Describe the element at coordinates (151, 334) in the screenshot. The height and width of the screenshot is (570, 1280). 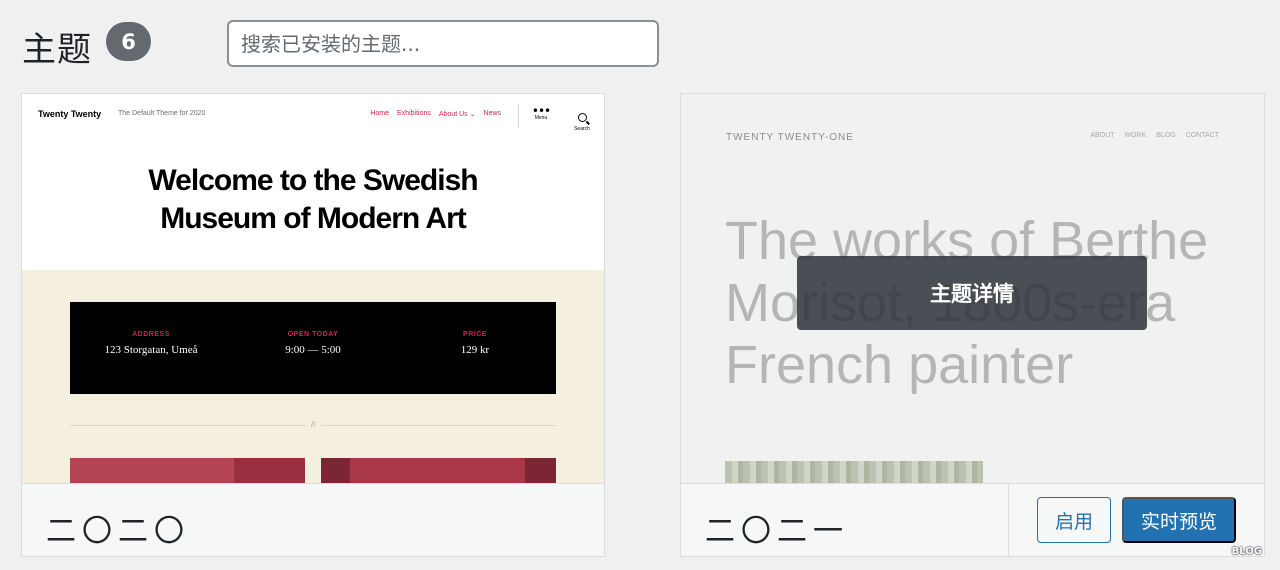
I see `preview-info-label: ADDRESS` at that location.